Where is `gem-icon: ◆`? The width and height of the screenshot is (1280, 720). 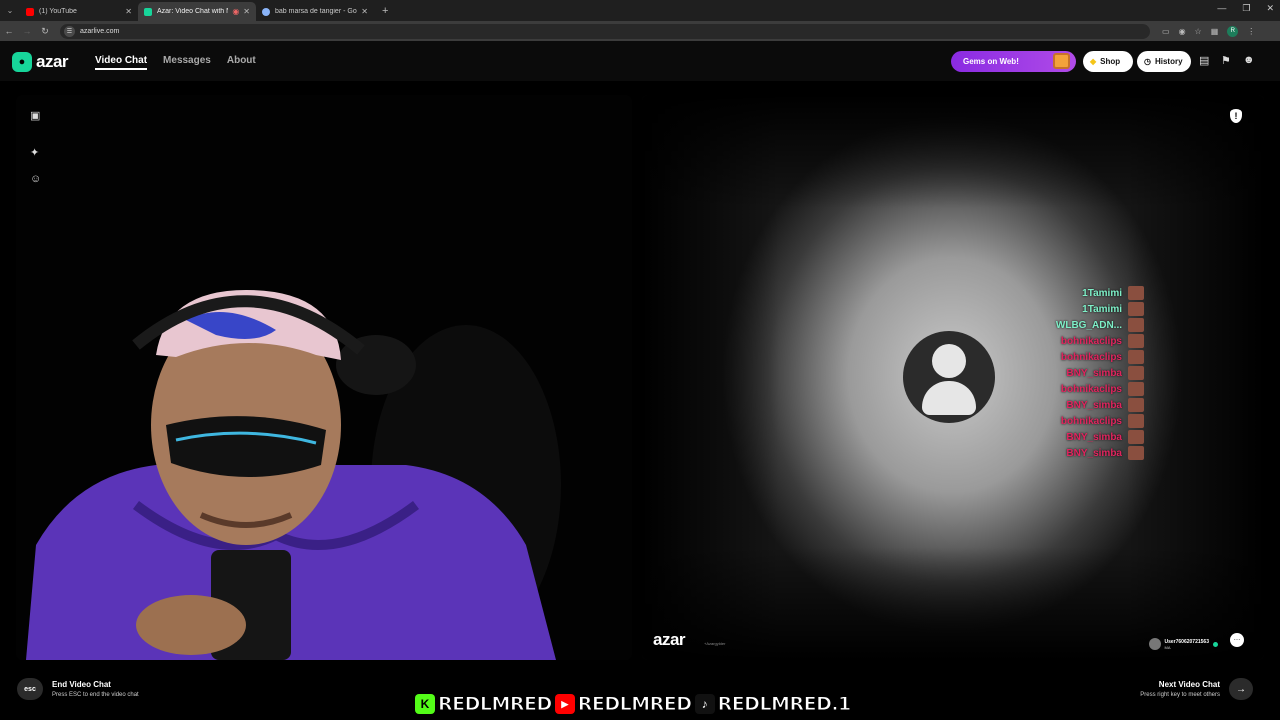
gem-icon: ◆ is located at coordinates (1093, 61).